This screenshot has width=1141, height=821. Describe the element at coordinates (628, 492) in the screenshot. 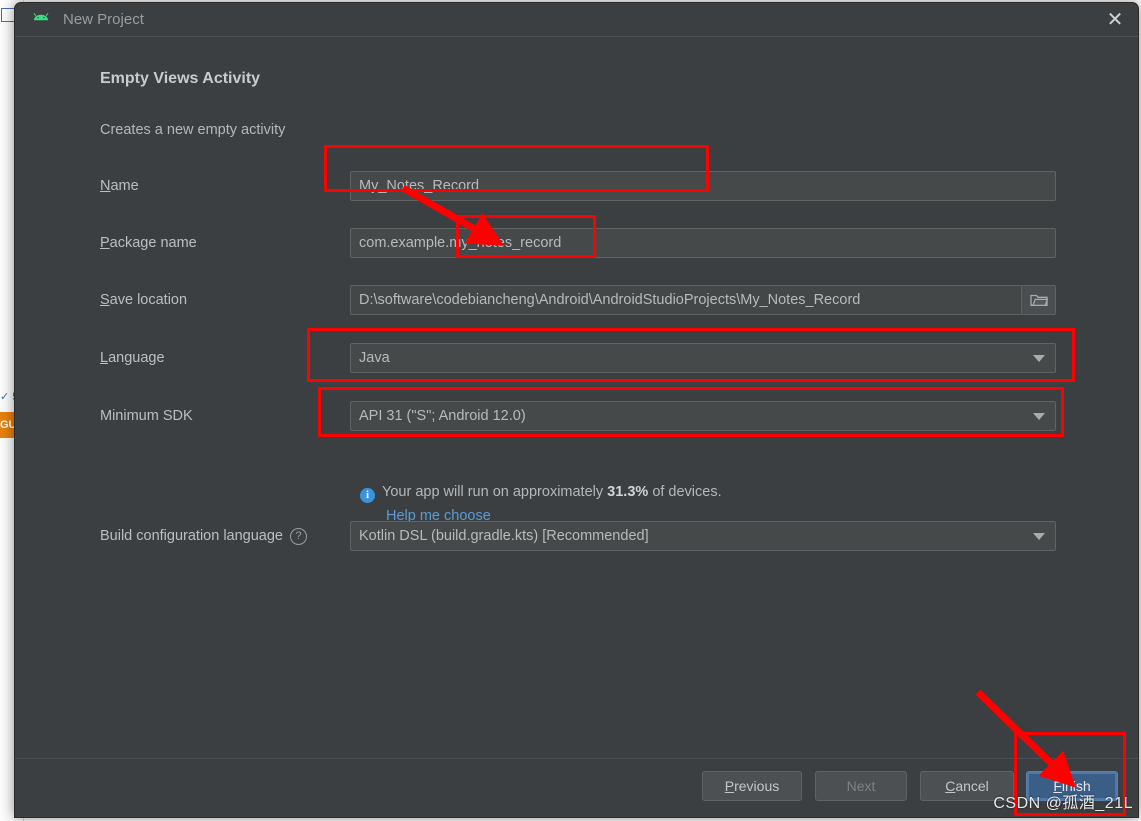

I see `sdk-info-percent: 31.3%` at that location.